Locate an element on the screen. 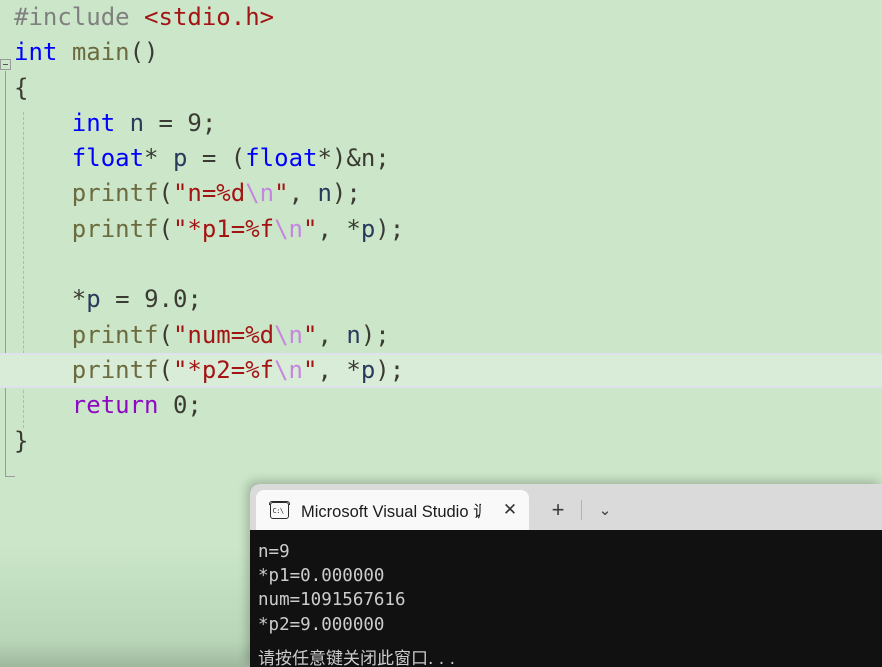 This screenshot has height=667, width=882. code-token: &n is located at coordinates (361, 158).